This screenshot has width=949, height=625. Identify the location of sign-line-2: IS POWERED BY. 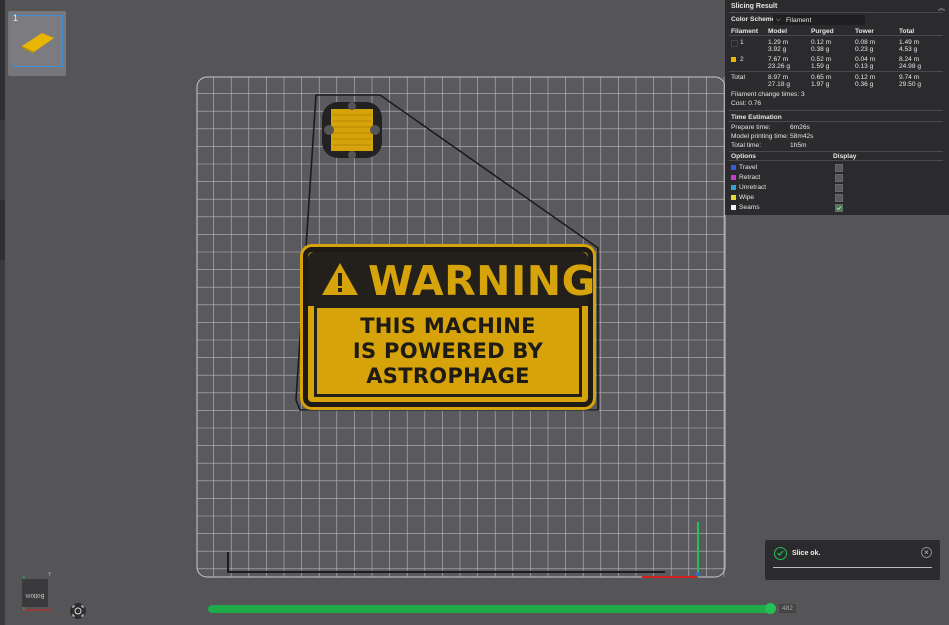
(448, 351).